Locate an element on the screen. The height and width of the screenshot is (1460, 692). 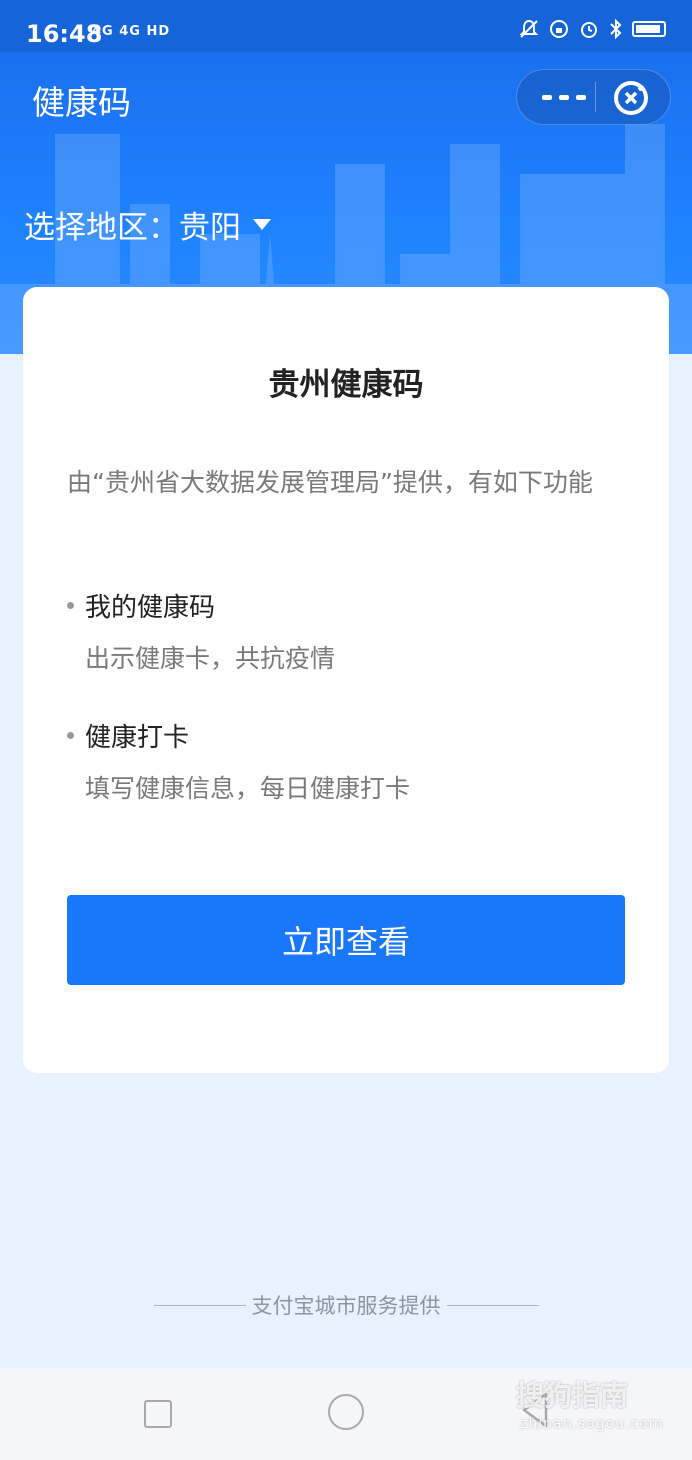
region-selector: 选择地区： 贵阳 is located at coordinates (147, 224).